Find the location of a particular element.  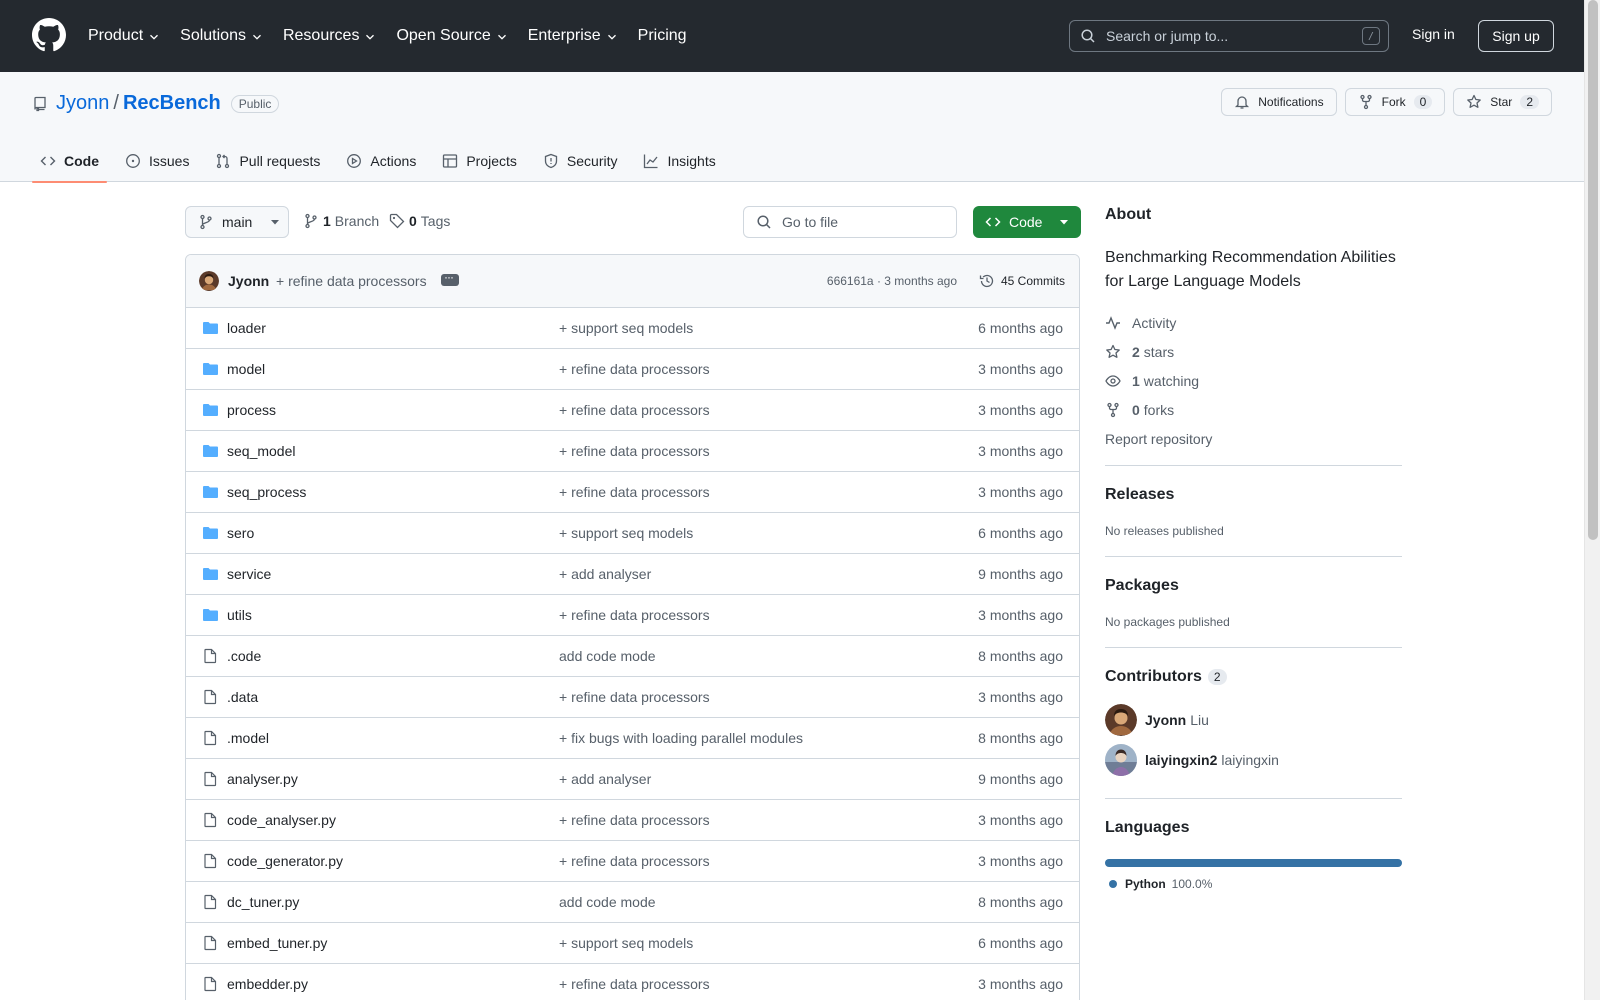

branch-name: main is located at coordinates (237, 222).